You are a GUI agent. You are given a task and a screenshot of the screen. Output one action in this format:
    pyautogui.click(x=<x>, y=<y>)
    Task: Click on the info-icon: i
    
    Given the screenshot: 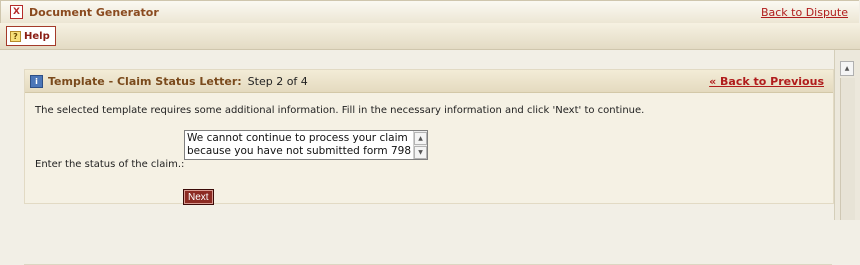 What is the action you would take?
    pyautogui.click(x=36, y=81)
    